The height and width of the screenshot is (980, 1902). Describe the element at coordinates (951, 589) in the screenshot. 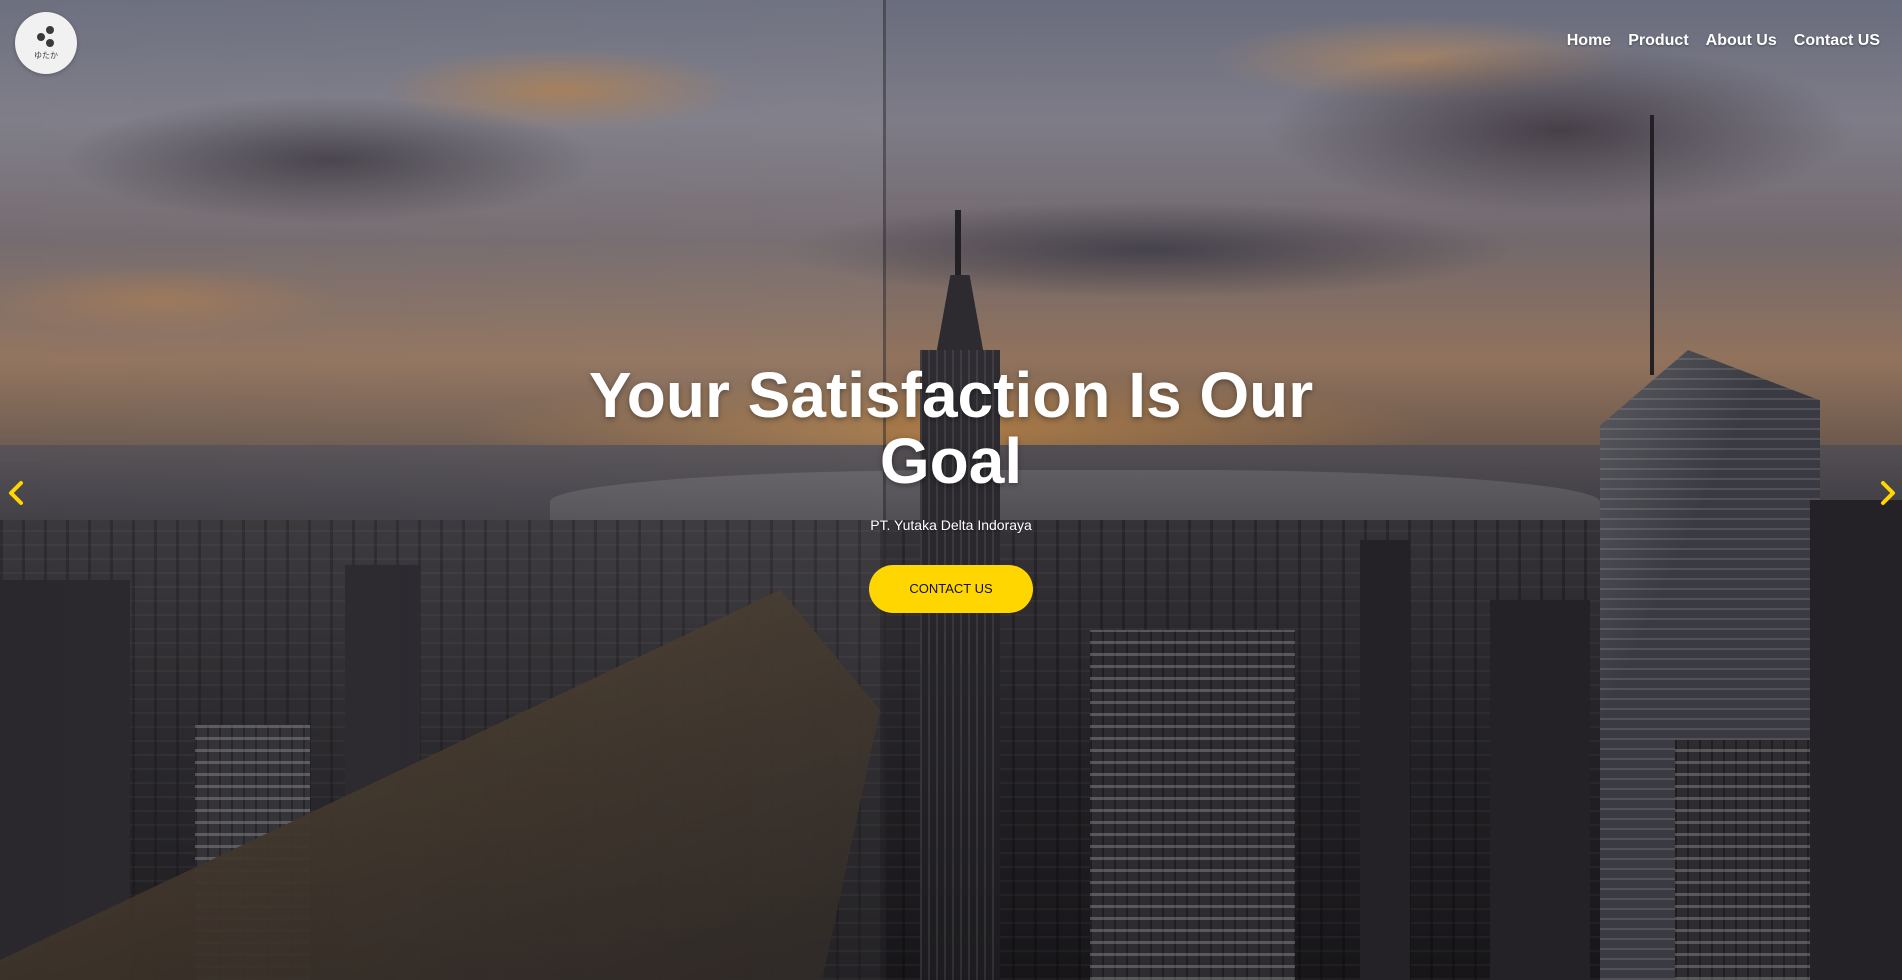

I see `contact-us-button: CONTACT US` at that location.